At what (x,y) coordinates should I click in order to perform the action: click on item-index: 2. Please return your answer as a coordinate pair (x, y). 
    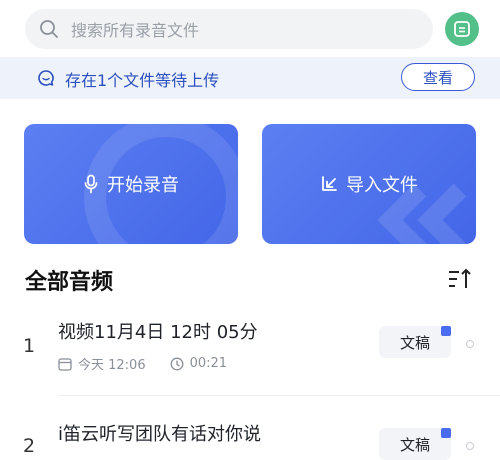
    Looking at the image, I should click on (29, 446).